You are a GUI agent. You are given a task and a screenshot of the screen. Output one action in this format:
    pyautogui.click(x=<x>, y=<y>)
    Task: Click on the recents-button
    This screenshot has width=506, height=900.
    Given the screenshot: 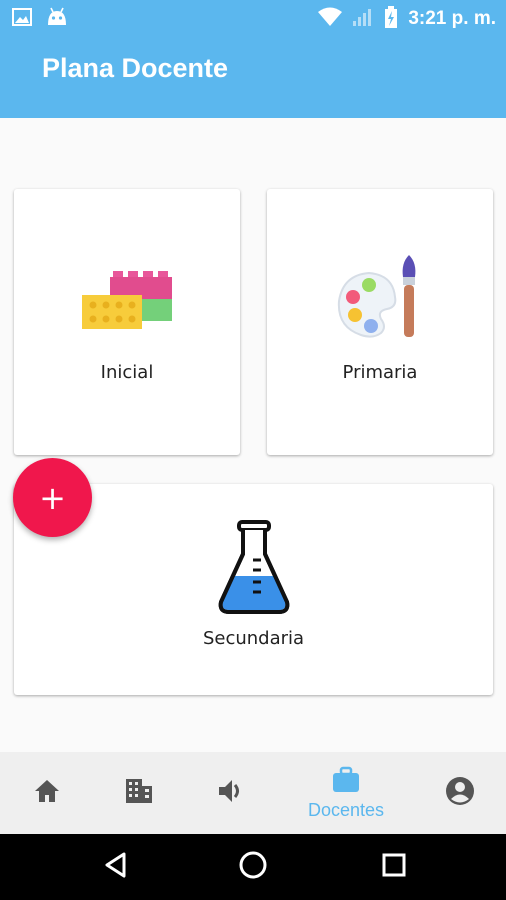 What is the action you would take?
    pyautogui.click(x=394, y=867)
    